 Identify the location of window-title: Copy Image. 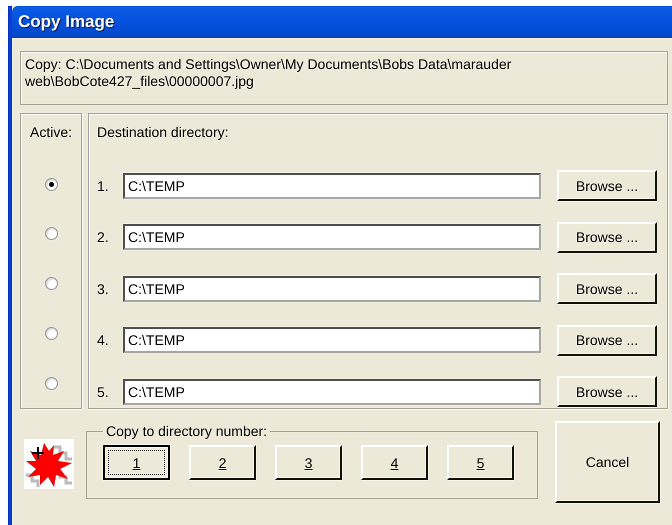
(66, 22).